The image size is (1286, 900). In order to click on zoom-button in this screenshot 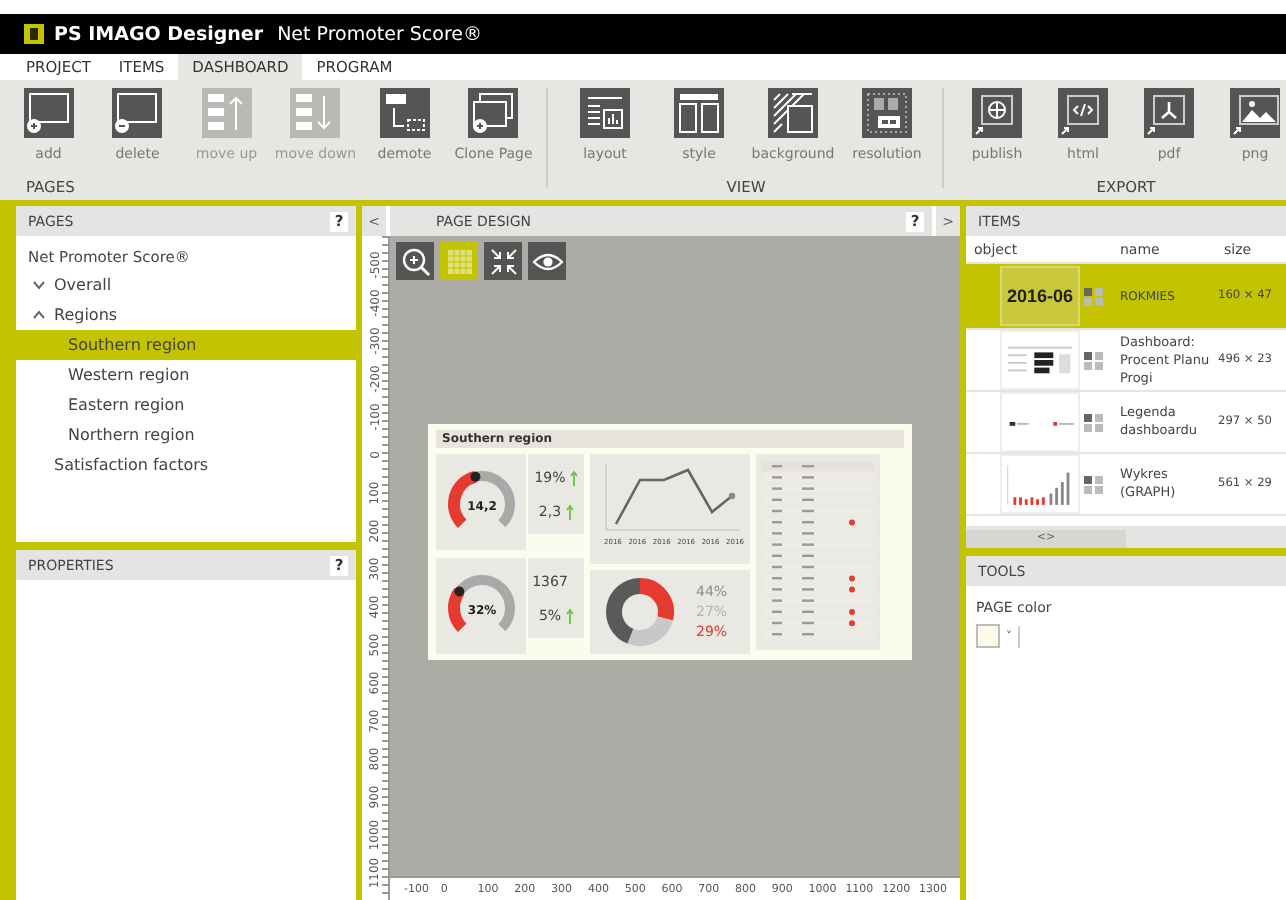, I will do `click(415, 261)`.